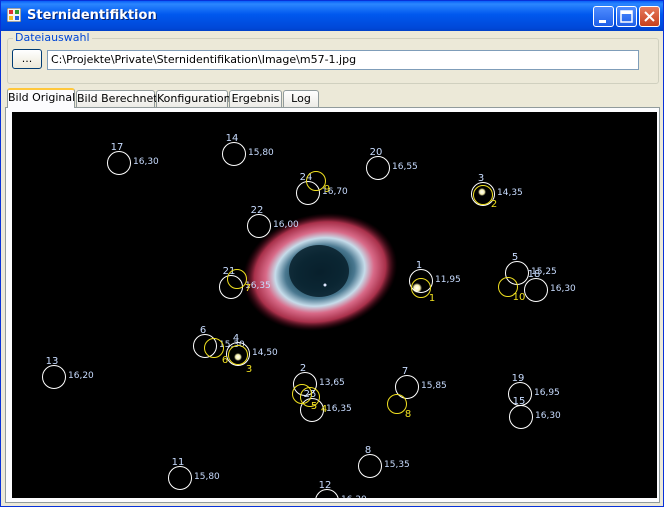 The height and width of the screenshot is (507, 664). Describe the element at coordinates (408, 414) in the screenshot. I see `detected-star-id: 8` at that location.